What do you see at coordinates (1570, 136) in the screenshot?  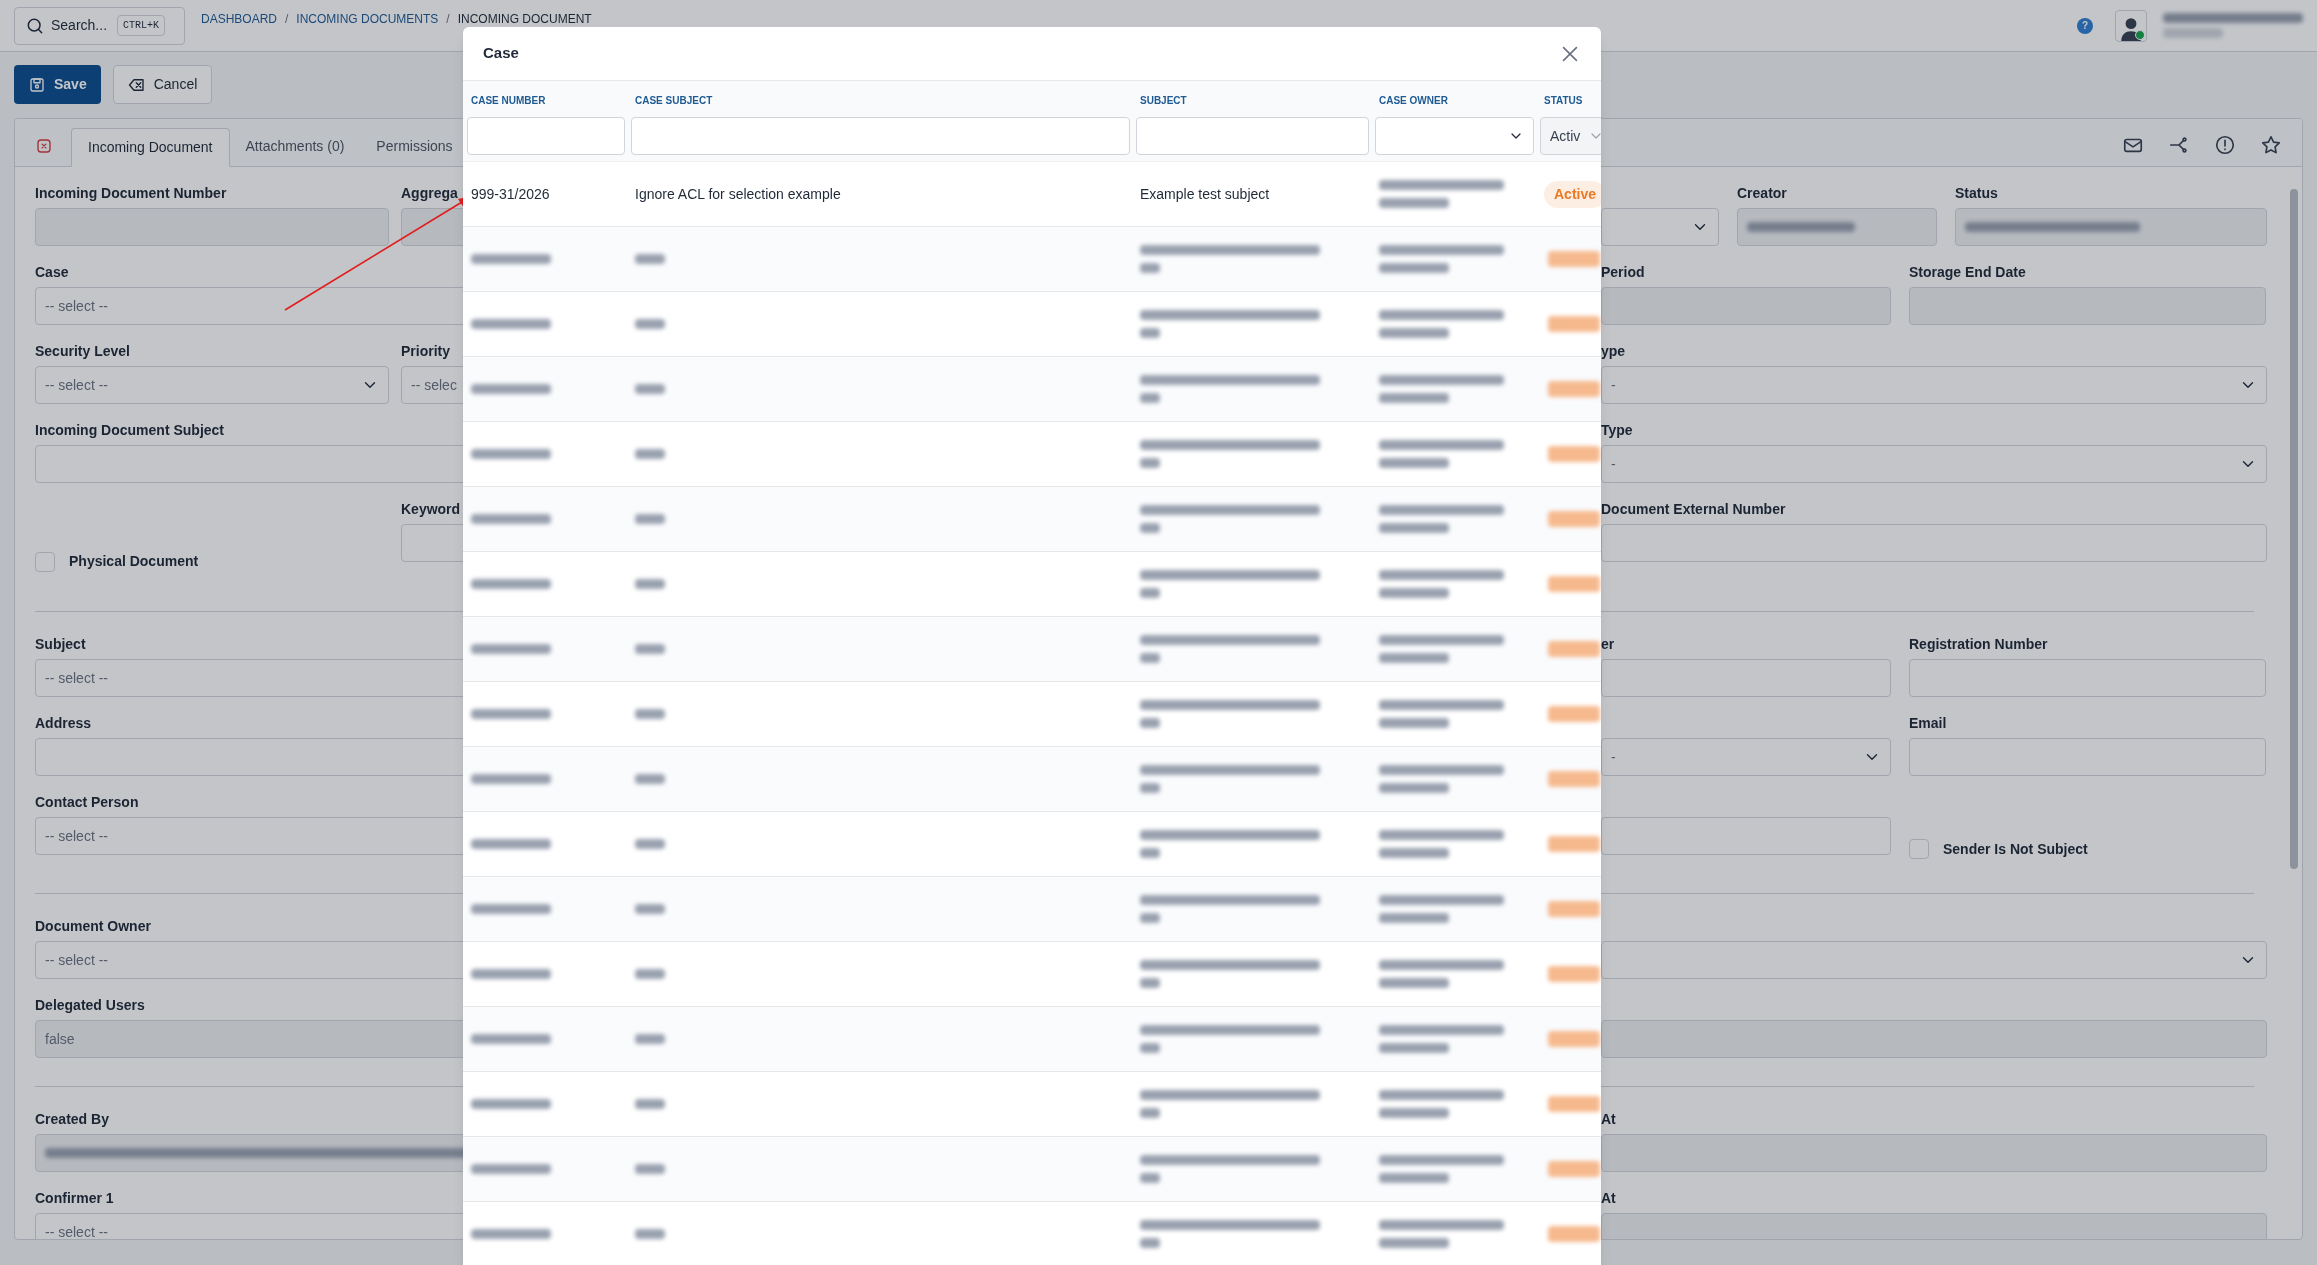 I see `filter-select: Activ` at bounding box center [1570, 136].